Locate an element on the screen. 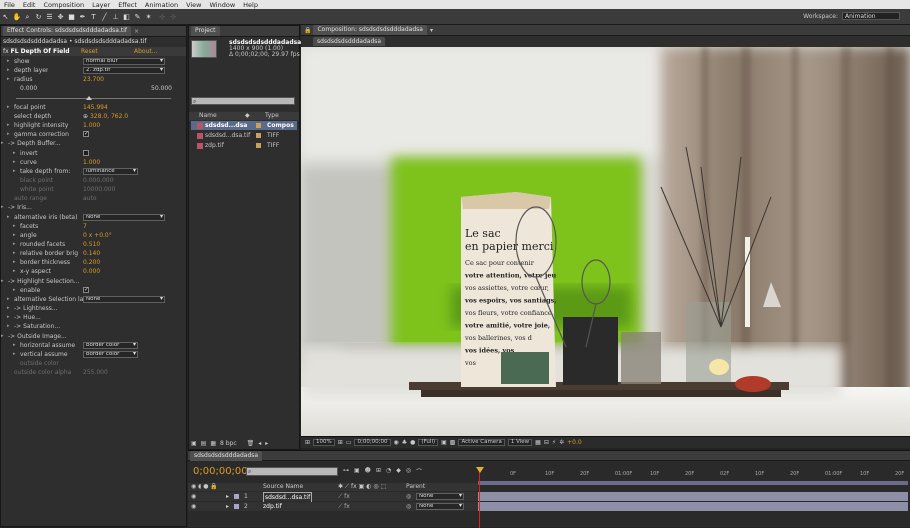 The height and width of the screenshot is (528, 910). pen-tool-icon: ✒ is located at coordinates (83, 17).